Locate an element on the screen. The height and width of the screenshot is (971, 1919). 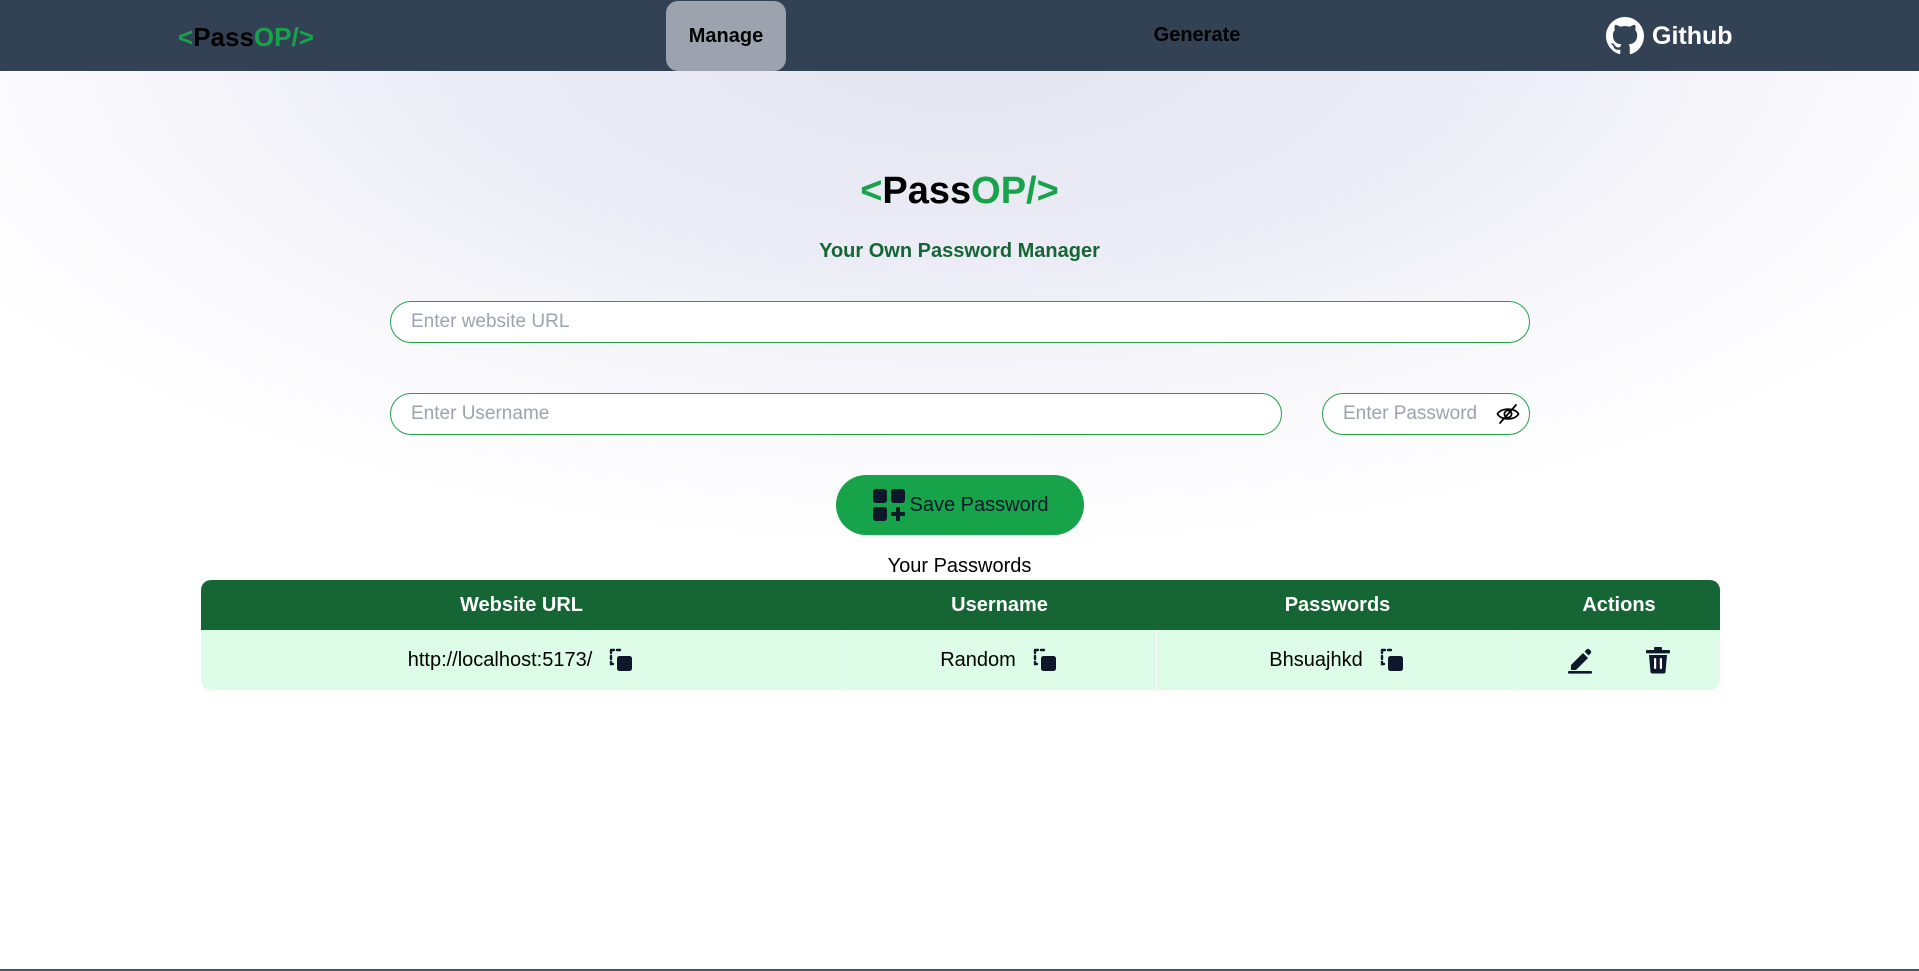
password-text: Bhsuajhkd is located at coordinates (1316, 659).